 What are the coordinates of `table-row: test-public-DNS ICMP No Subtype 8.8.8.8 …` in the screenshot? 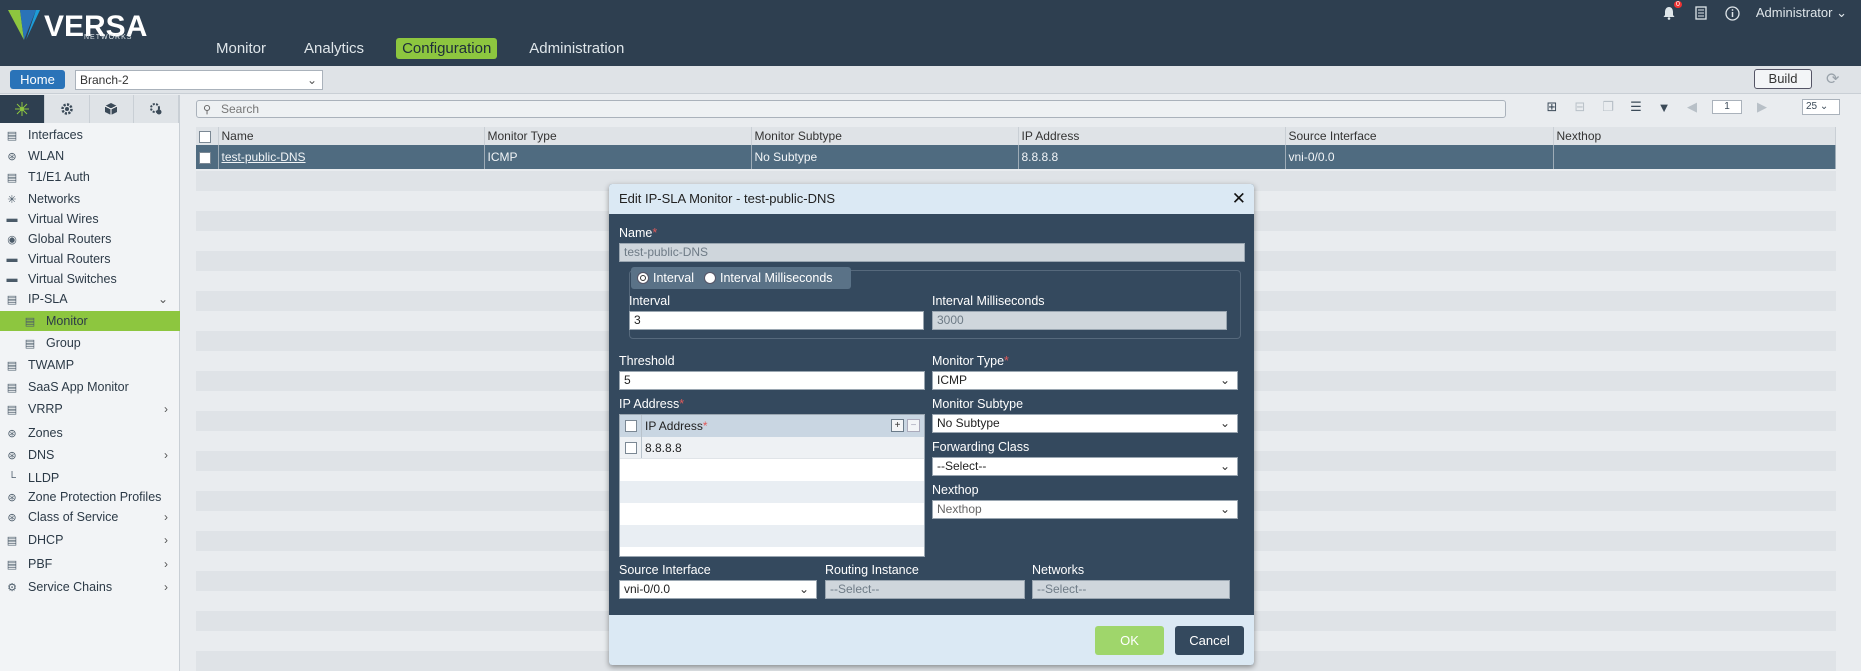 It's located at (1016, 157).